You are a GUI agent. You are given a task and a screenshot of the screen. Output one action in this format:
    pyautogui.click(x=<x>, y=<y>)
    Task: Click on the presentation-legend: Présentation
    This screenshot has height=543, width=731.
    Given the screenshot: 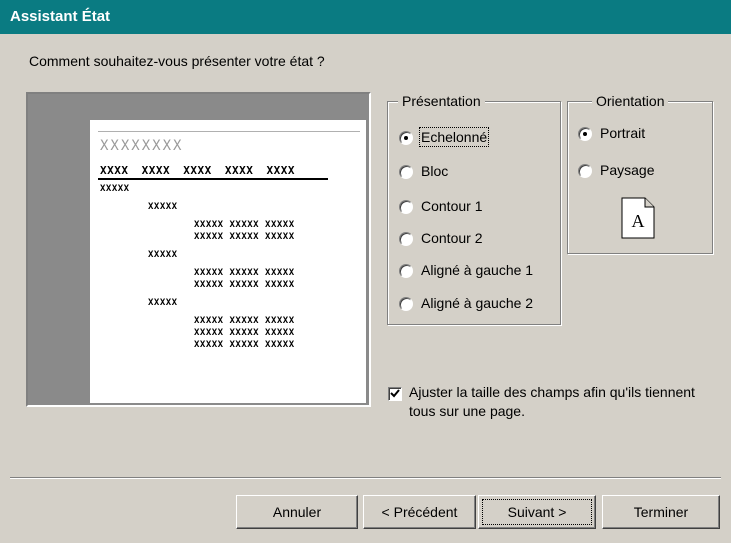 What is the action you would take?
    pyautogui.click(x=441, y=101)
    